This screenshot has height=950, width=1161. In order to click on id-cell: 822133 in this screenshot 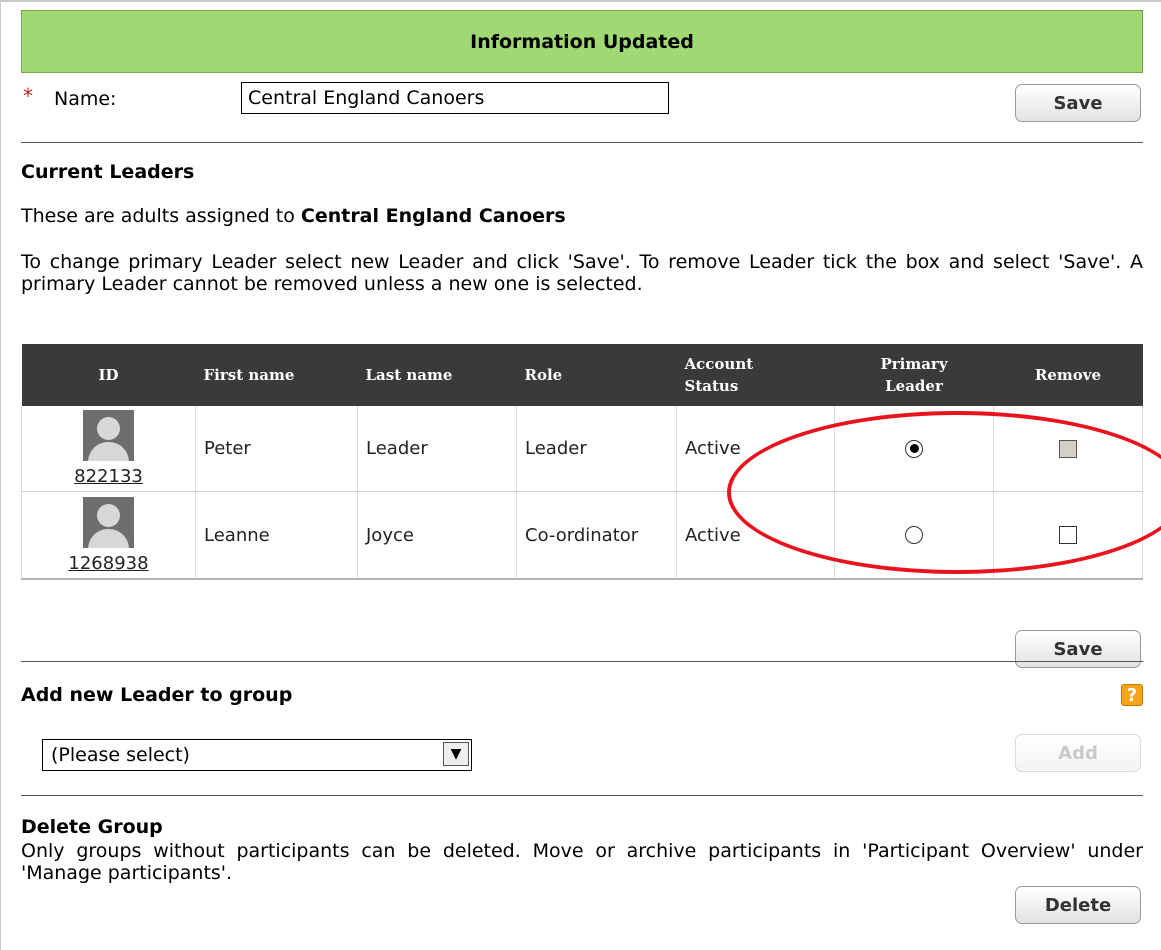, I will do `click(108, 449)`.